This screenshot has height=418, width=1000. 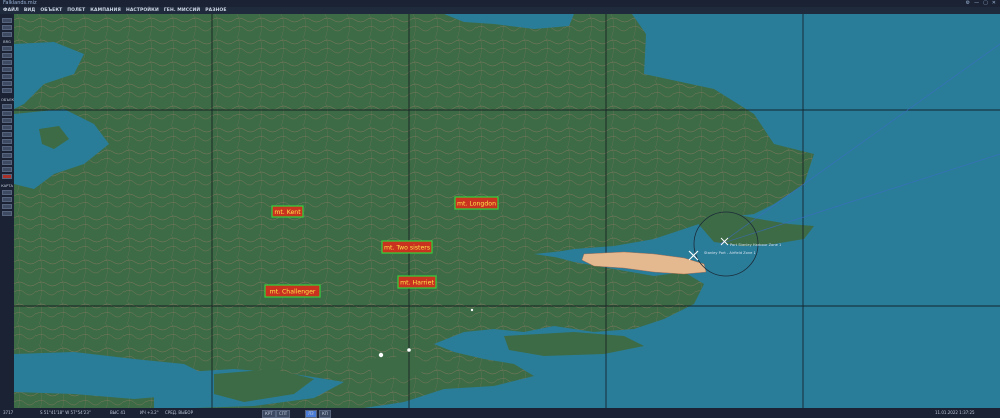 I want to click on title-bar: Falklands.miz ⚙ — ▢ ✕, so click(x=500, y=3).